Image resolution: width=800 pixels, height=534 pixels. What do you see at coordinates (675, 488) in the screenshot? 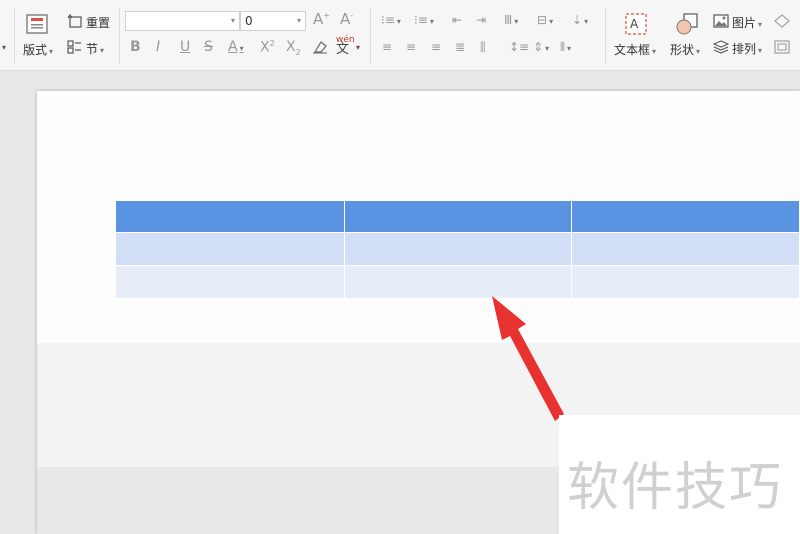
I see `watermark-text: 软件技巧` at bounding box center [675, 488].